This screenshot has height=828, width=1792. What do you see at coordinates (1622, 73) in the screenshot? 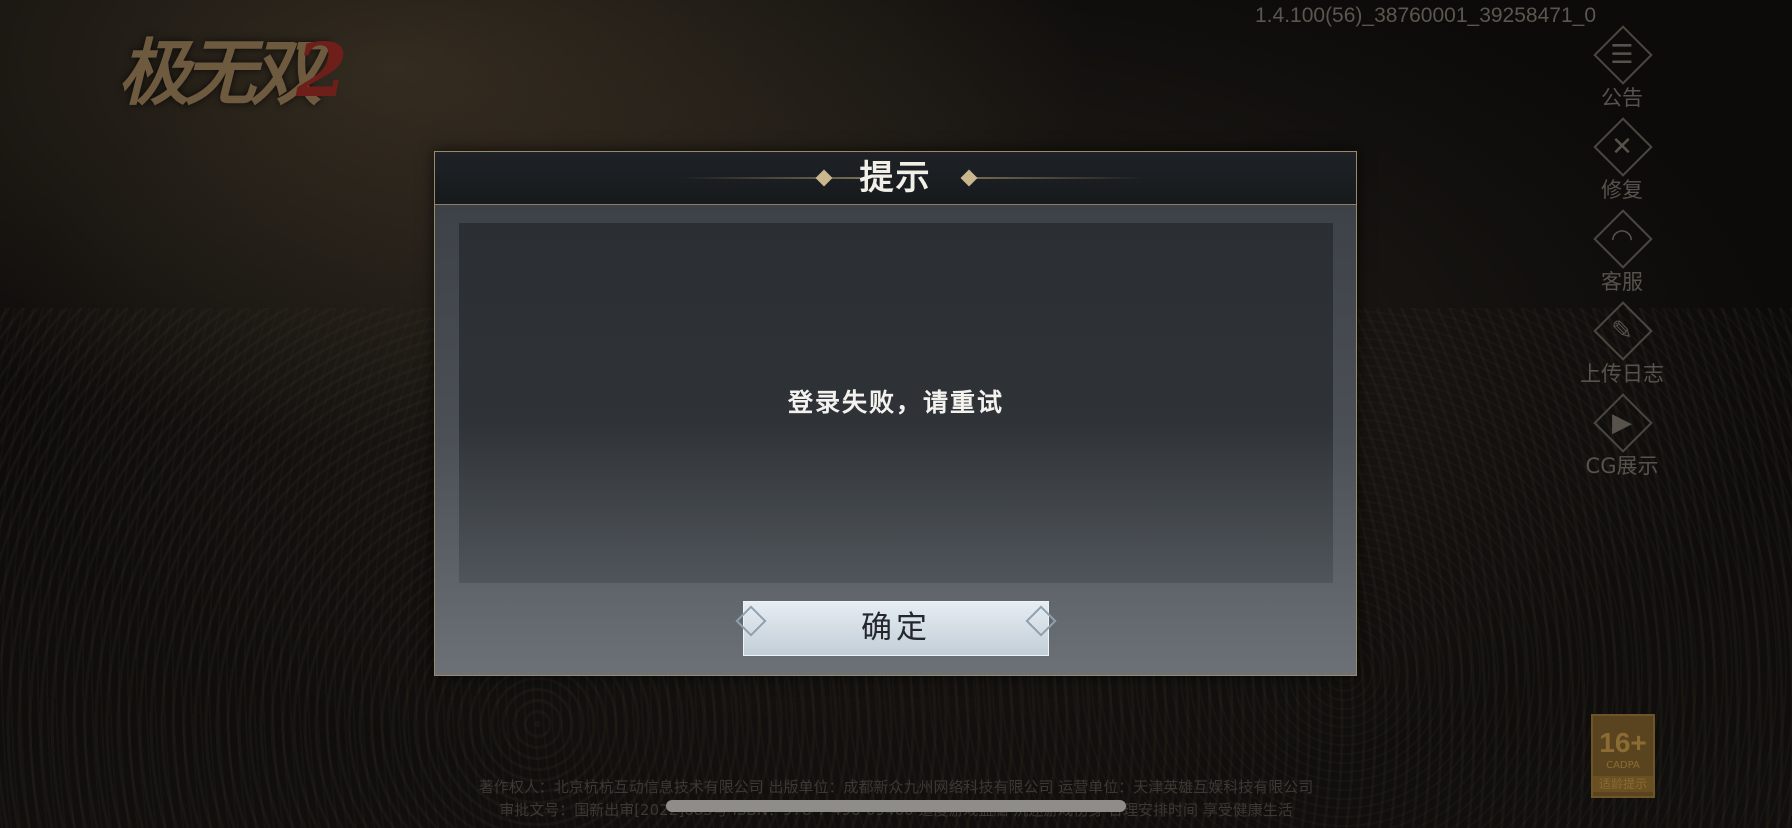
I see `side-item-notice: ☰ 公告` at bounding box center [1622, 73].